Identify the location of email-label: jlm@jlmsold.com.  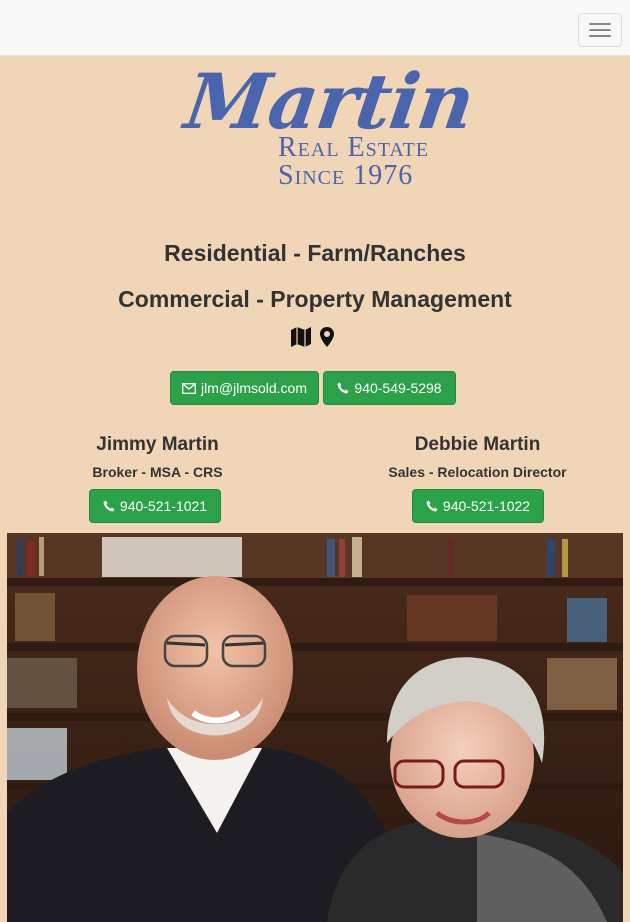
(254, 388).